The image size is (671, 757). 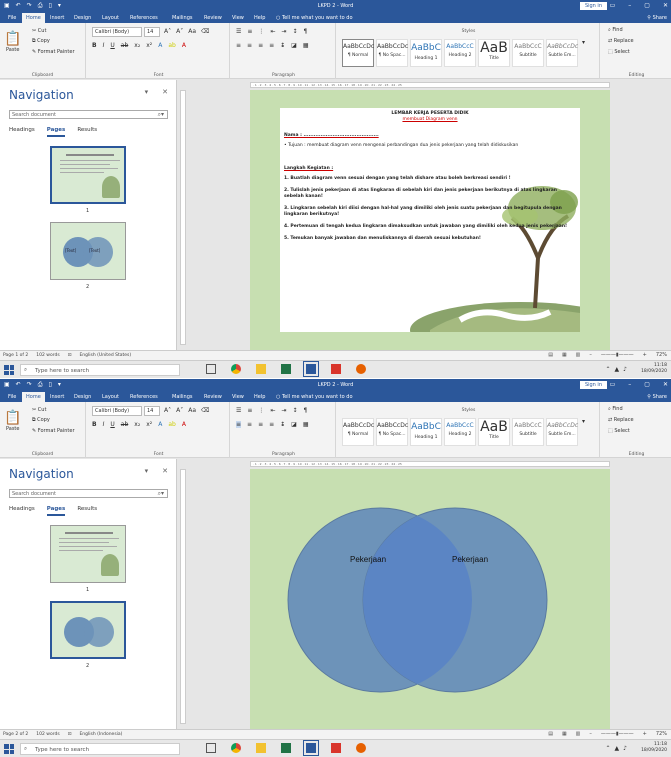 What do you see at coordinates (238, 410) in the screenshot?
I see `bullets-icon: ☰` at bounding box center [238, 410].